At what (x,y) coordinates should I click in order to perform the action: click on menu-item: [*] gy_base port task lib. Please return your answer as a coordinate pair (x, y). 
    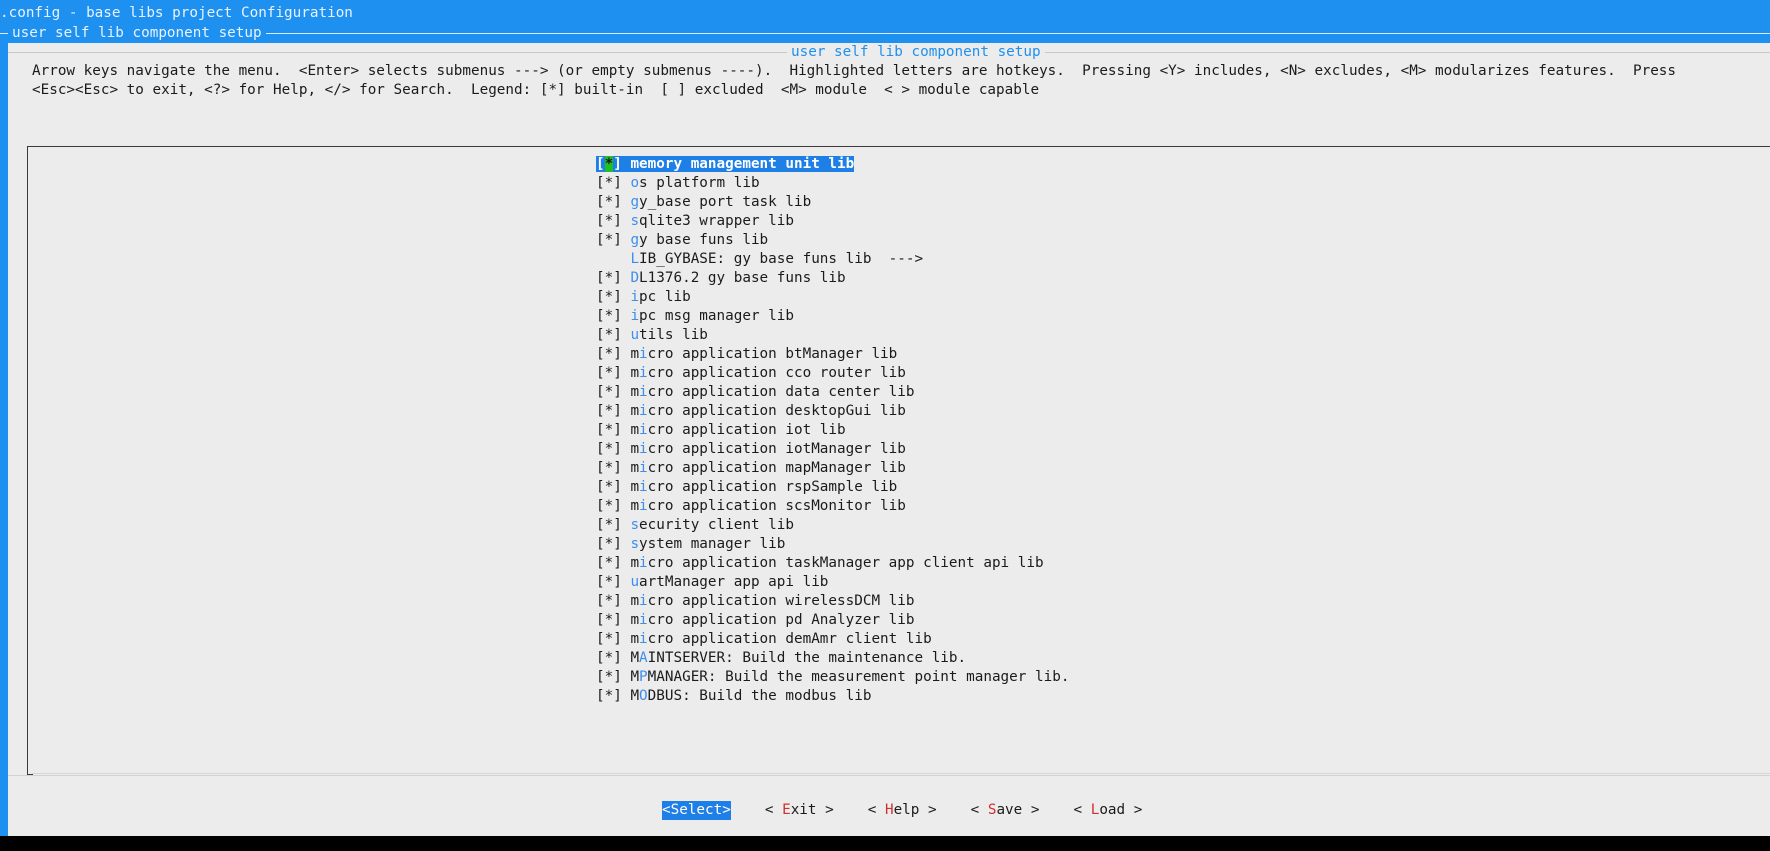
    Looking at the image, I should click on (832, 202).